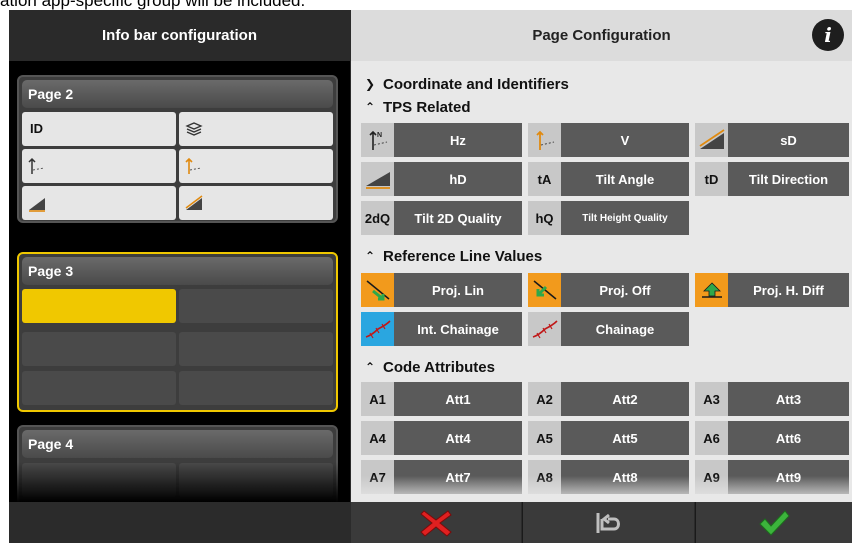  What do you see at coordinates (99, 306) in the screenshot?
I see `page3-cell-selected` at bounding box center [99, 306].